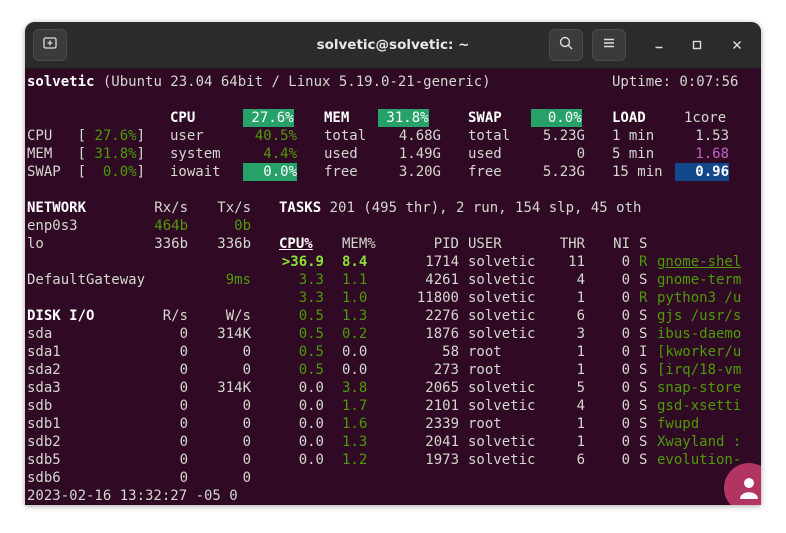 The image size is (786, 533). I want to click on process-row: 3.3 1.1 4261 solvetic 4 0 Sgnome-term, so click(520, 280).